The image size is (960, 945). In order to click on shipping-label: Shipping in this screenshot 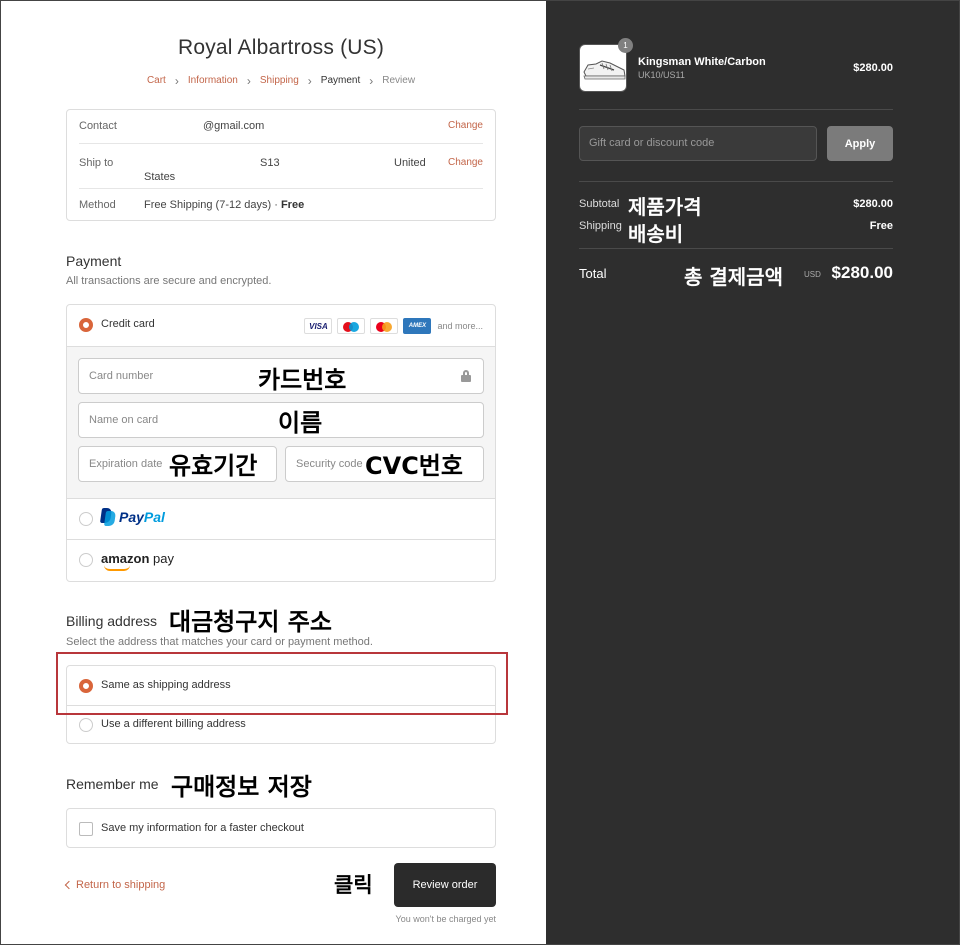, I will do `click(600, 226)`.